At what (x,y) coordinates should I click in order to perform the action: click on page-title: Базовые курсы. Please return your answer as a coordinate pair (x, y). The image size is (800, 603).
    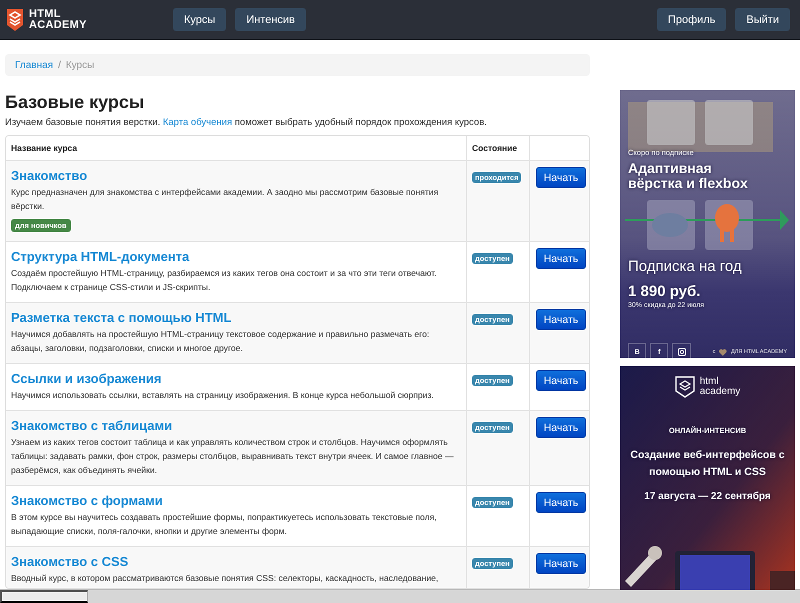
    Looking at the image, I should click on (75, 102).